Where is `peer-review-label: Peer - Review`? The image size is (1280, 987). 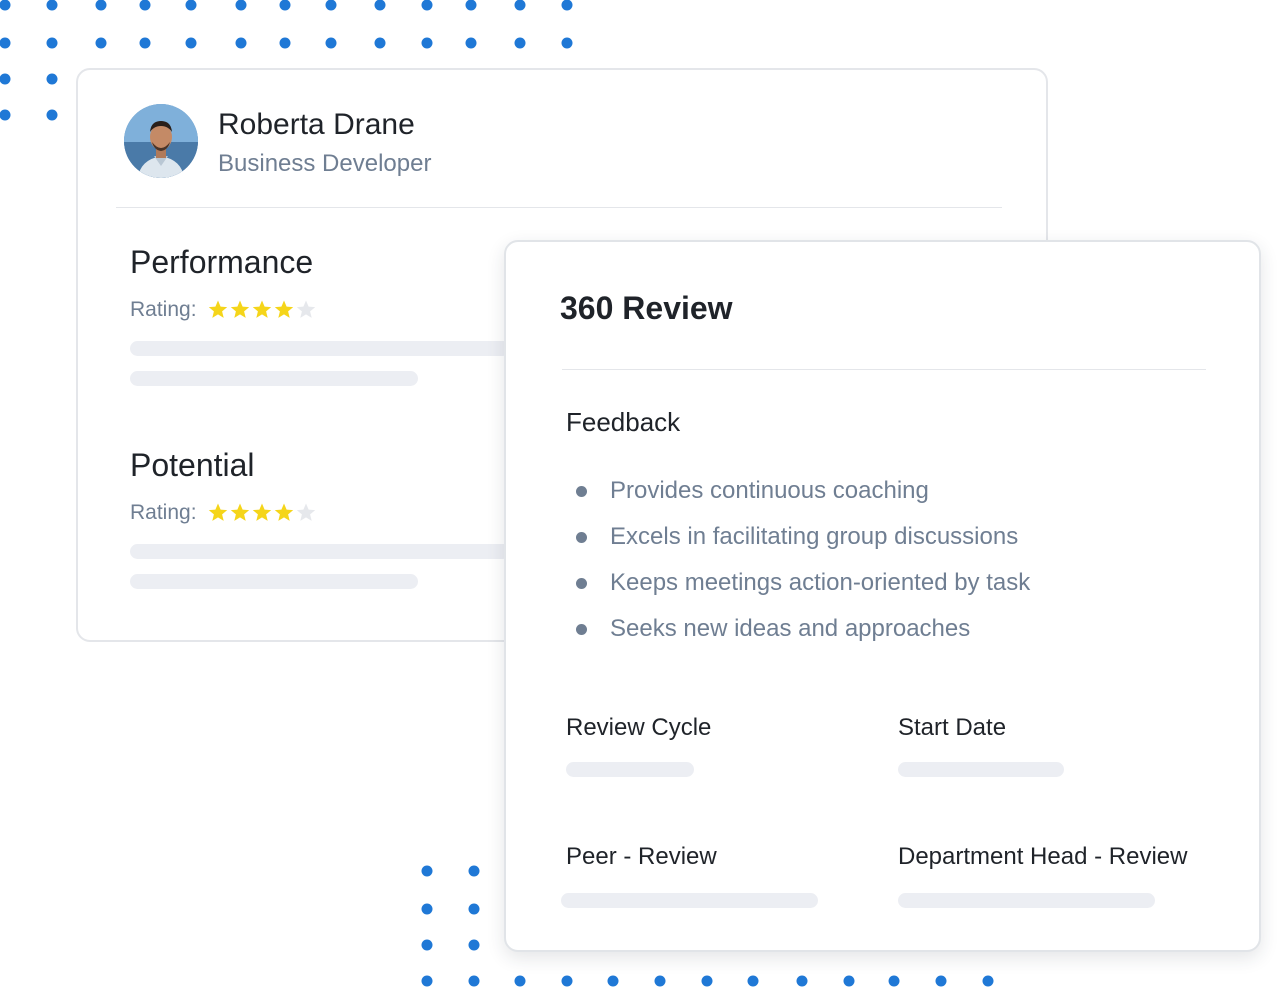
peer-review-label: Peer - Review is located at coordinates (641, 856).